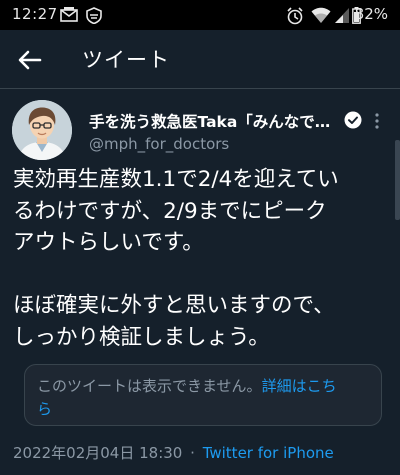 This screenshot has height=475, width=400. I want to click on unavailable-quote-card: このツイートは表示できません。詳細はこち ら, so click(203, 395).